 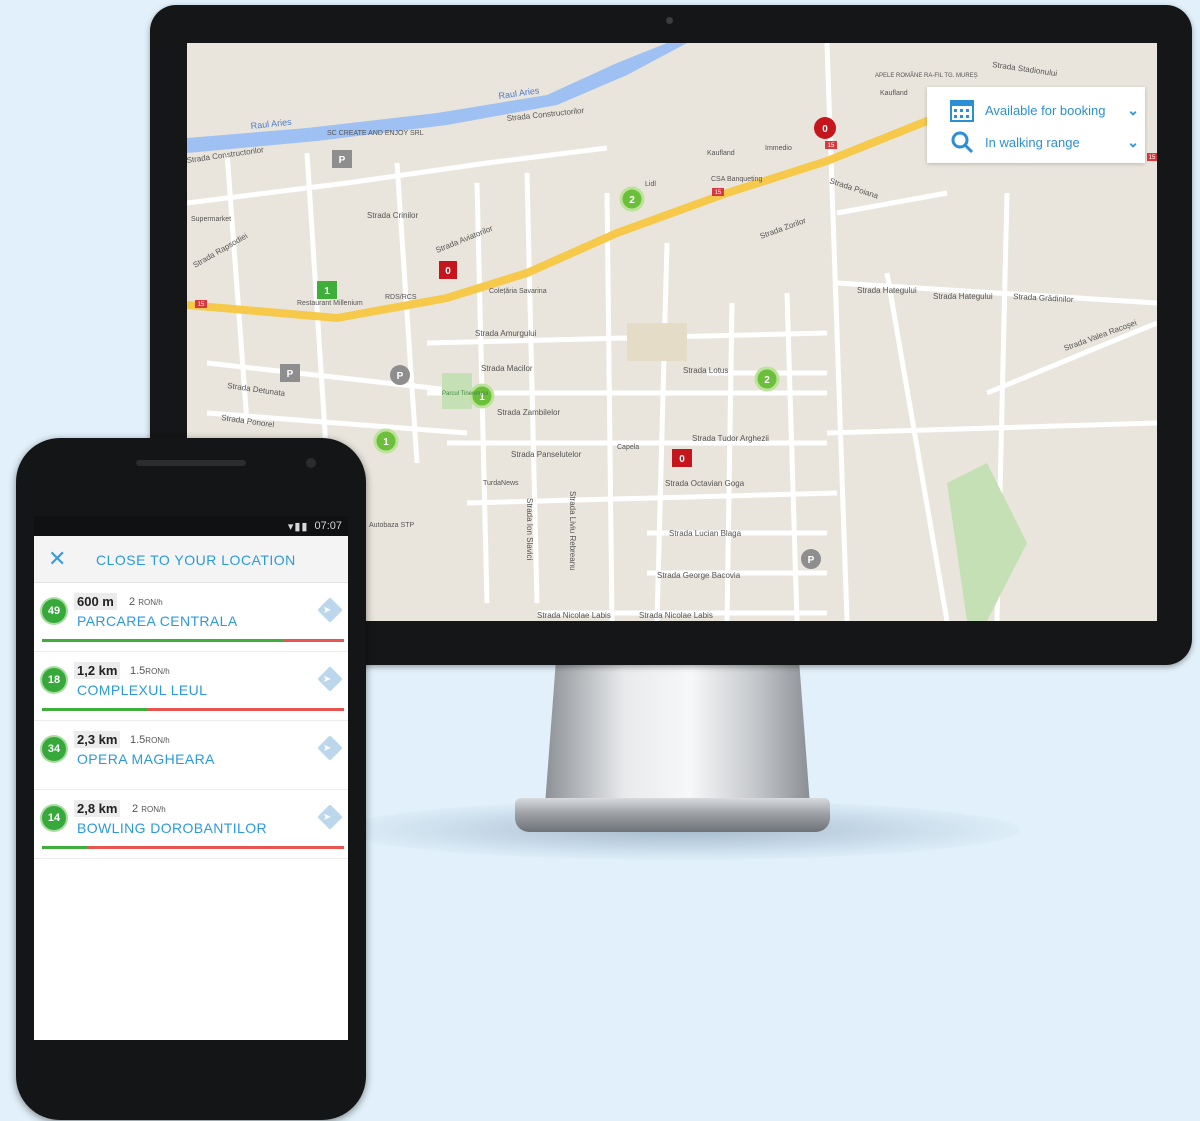 What do you see at coordinates (311, 463) in the screenshot?
I see `front-camera` at bounding box center [311, 463].